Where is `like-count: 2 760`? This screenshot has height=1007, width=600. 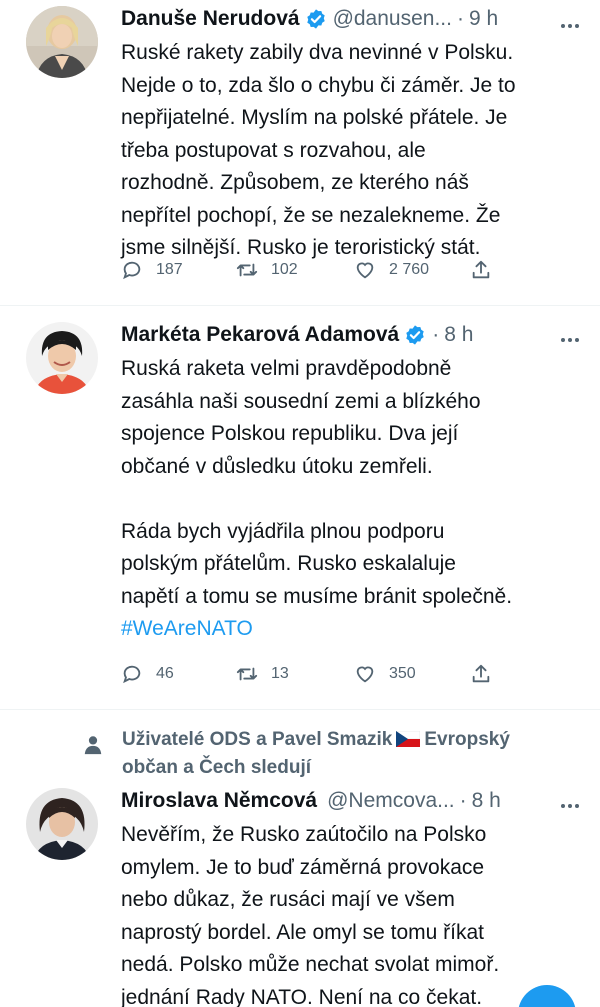
like-count: 2 760 is located at coordinates (409, 269).